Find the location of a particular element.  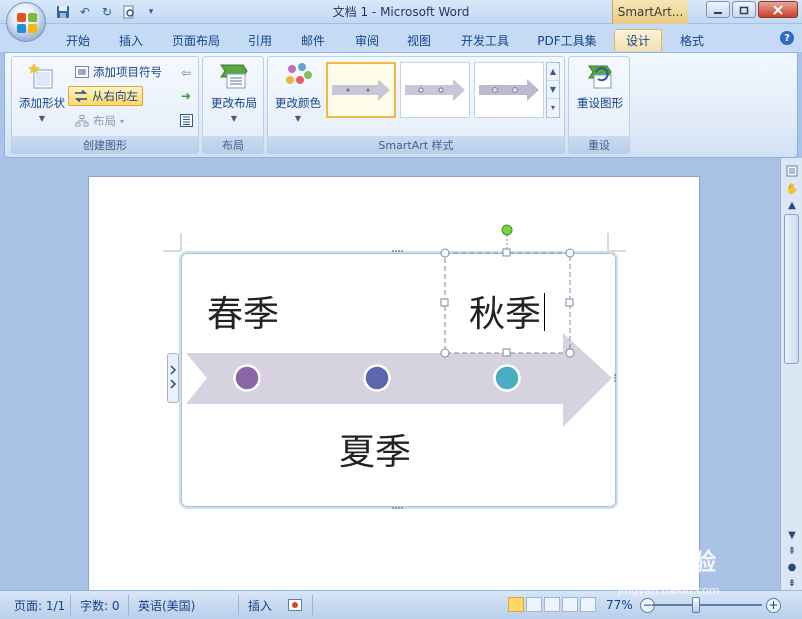

tab-page-layout: 页面布局 is located at coordinates (196, 40).